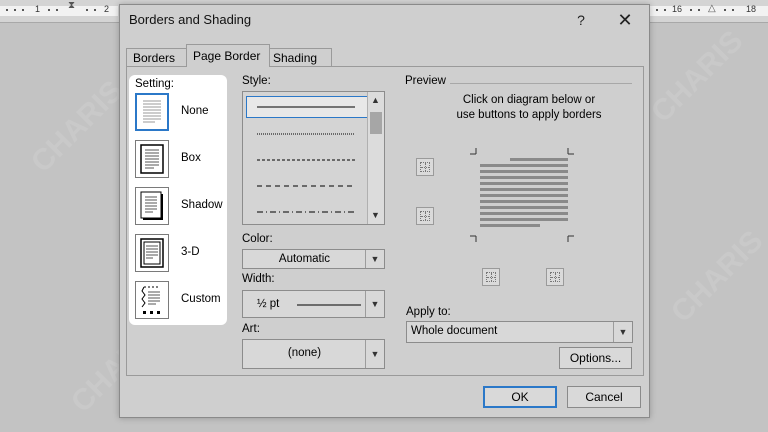 This screenshot has height=432, width=768. What do you see at coordinates (59, 11) in the screenshot?
I see `ruler-page-area-left` at bounding box center [59, 11].